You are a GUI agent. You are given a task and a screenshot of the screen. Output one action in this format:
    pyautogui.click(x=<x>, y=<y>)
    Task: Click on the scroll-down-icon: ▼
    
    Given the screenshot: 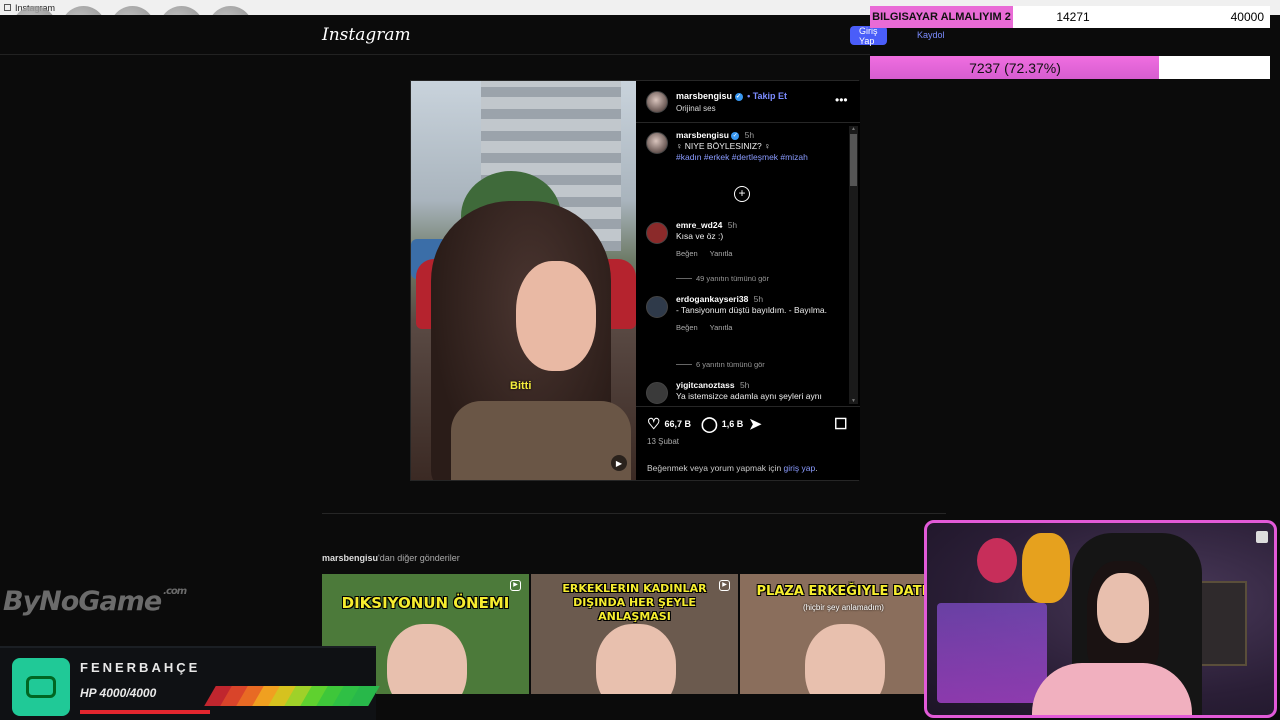 What is the action you would take?
    pyautogui.click(x=853, y=401)
    